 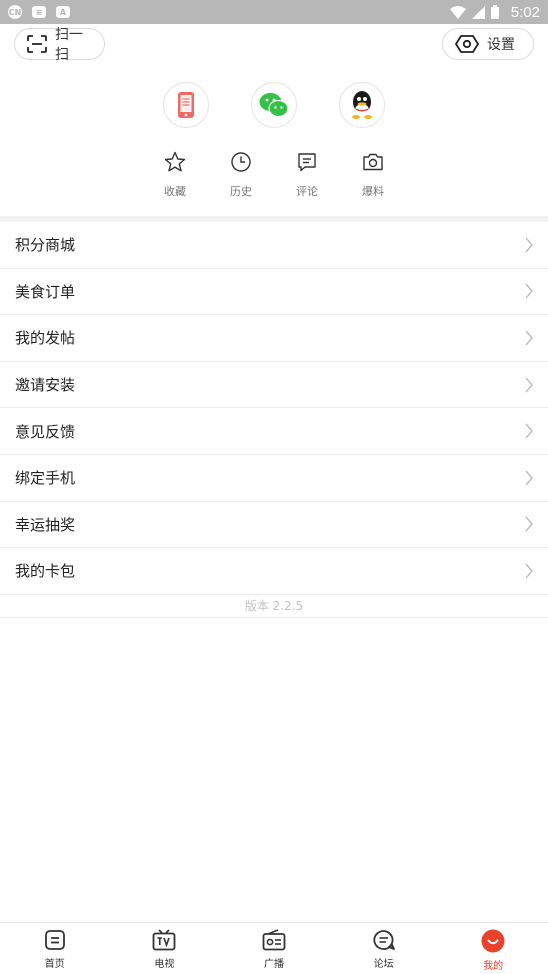 What do you see at coordinates (274, 385) in the screenshot?
I see `menu-item-invite-install: 邀请安装` at bounding box center [274, 385].